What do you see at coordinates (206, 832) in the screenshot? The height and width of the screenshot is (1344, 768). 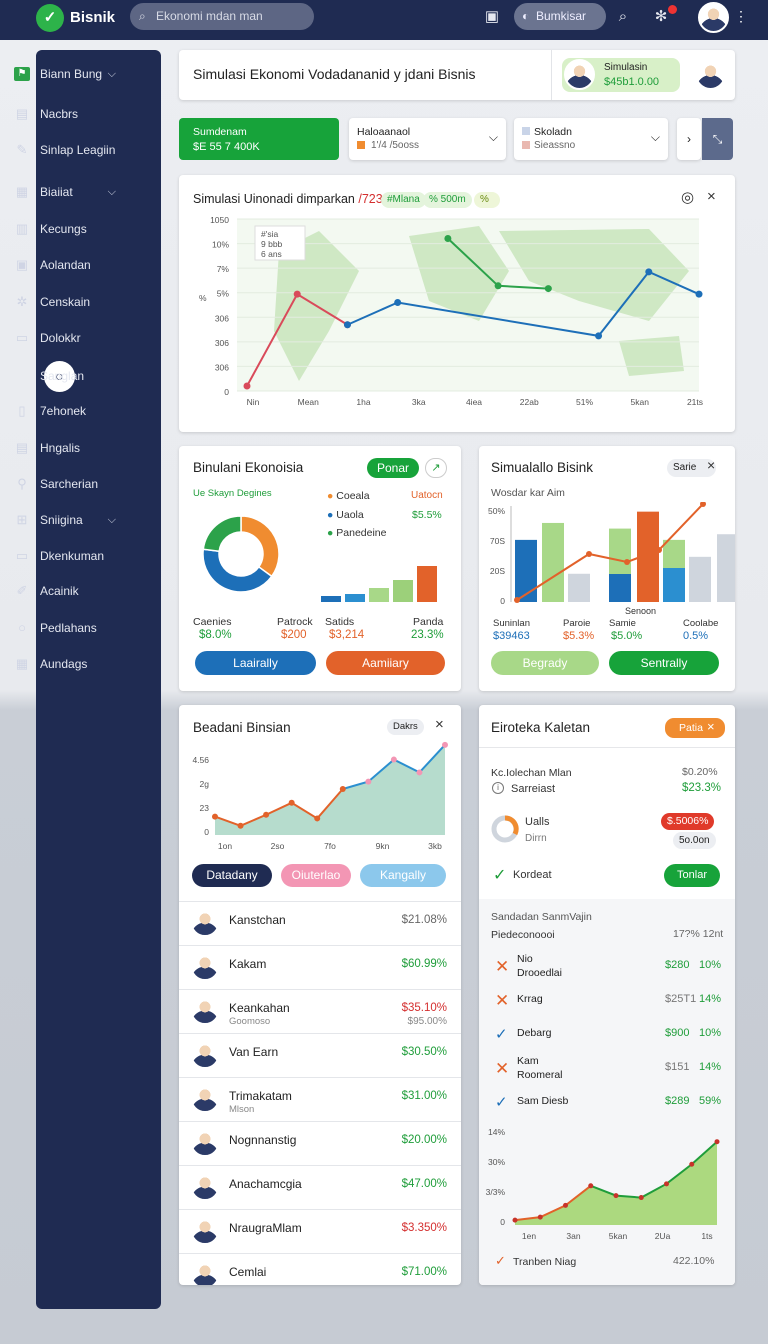 I see `y-tick-label: 0` at bounding box center [206, 832].